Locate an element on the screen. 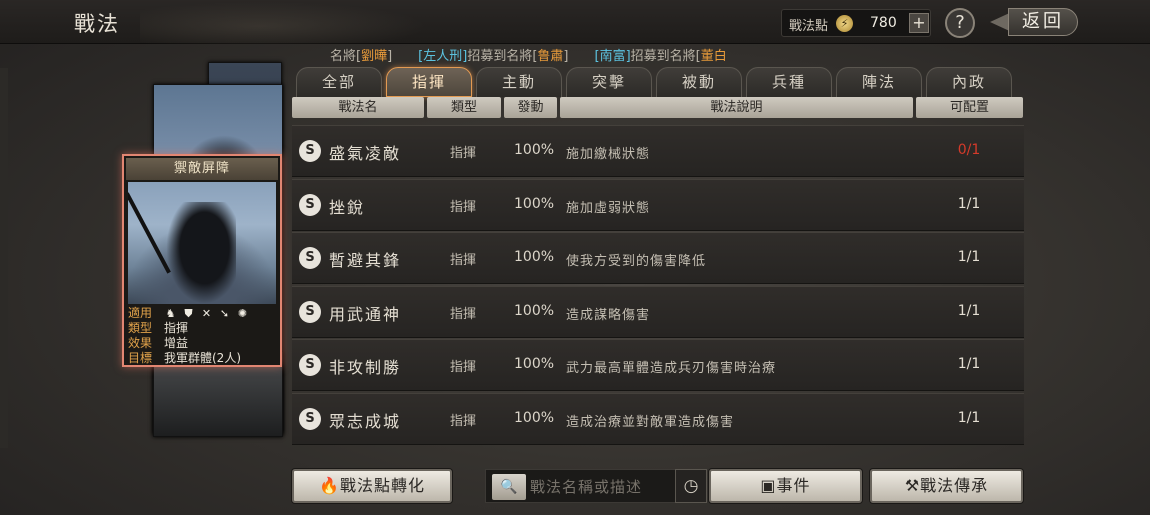 The image size is (1150, 515). search-input is located at coordinates (600, 487).